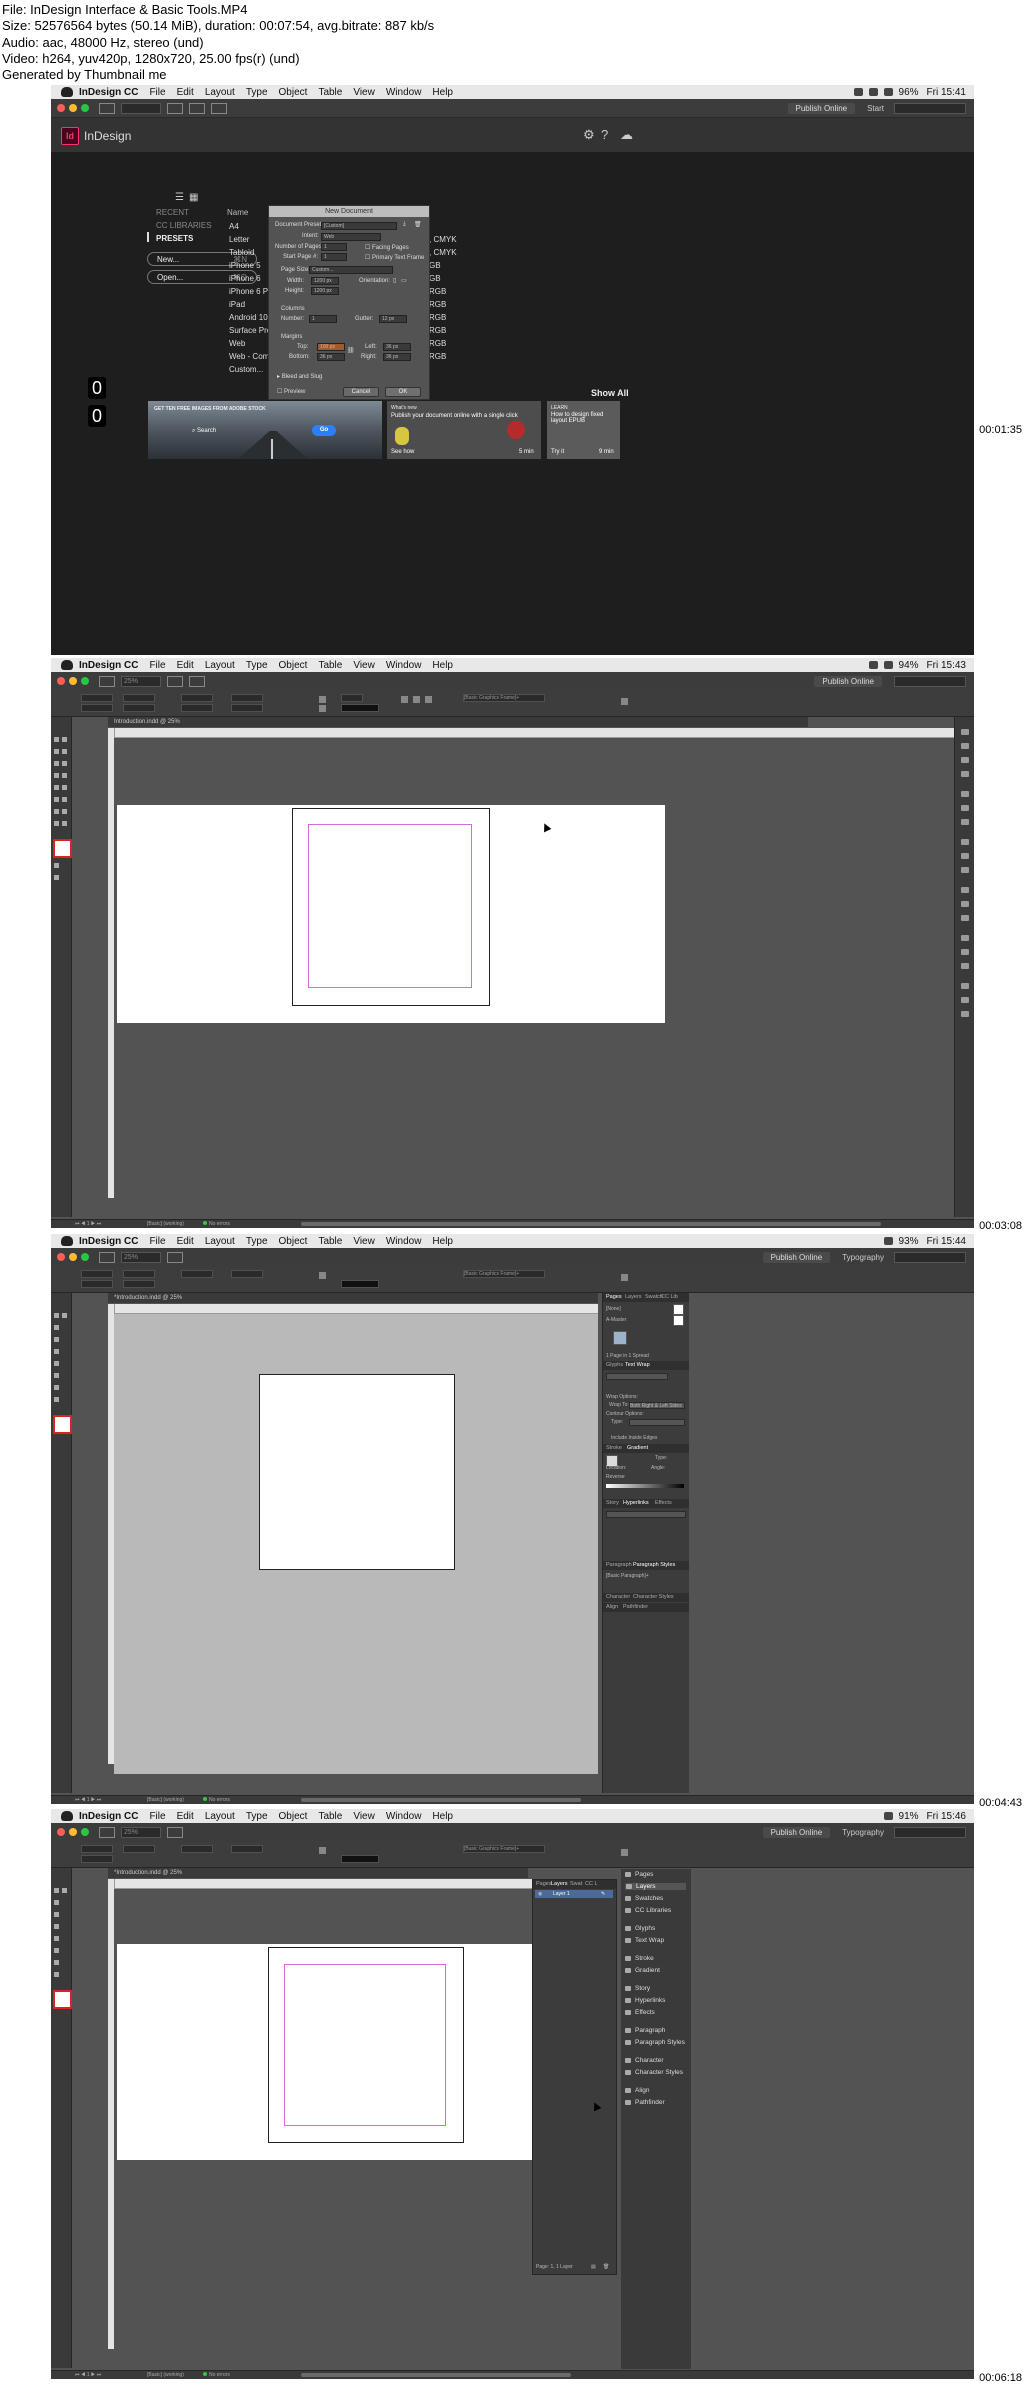  I want to click on preset-item: Web, so click(237, 343).